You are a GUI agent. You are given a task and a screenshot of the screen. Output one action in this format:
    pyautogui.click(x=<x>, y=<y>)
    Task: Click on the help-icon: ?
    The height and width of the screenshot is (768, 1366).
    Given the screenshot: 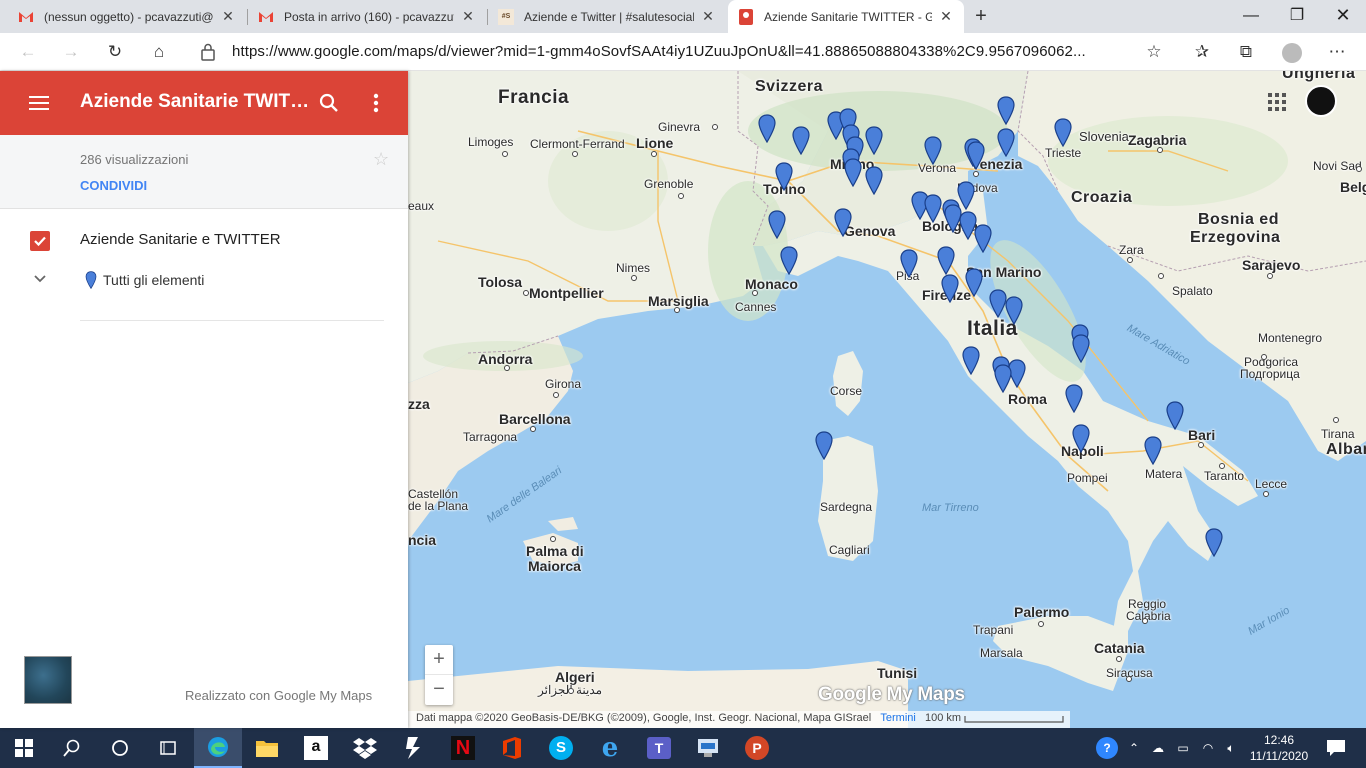 What is the action you would take?
    pyautogui.click(x=1107, y=748)
    